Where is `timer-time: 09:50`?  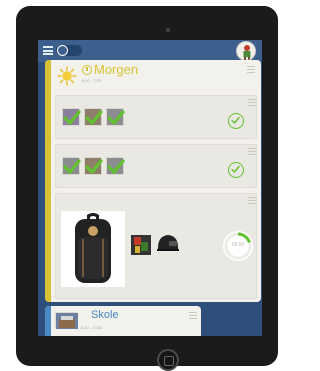 timer-time: 09:50 is located at coordinates (238, 245).